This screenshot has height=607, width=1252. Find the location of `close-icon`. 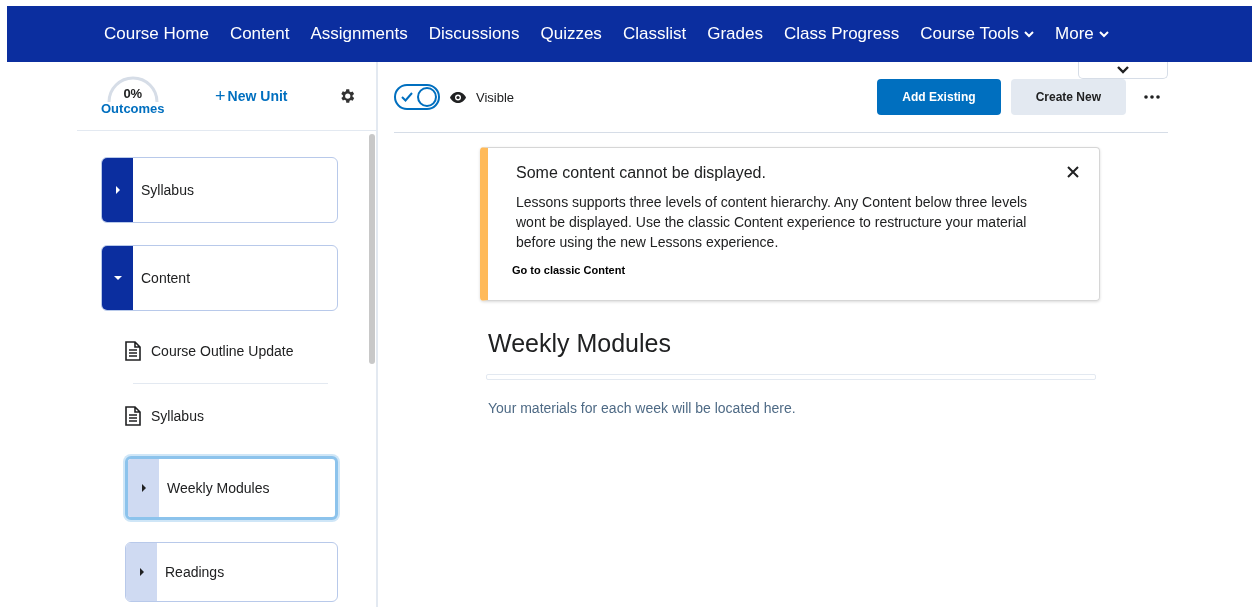

close-icon is located at coordinates (1073, 172).